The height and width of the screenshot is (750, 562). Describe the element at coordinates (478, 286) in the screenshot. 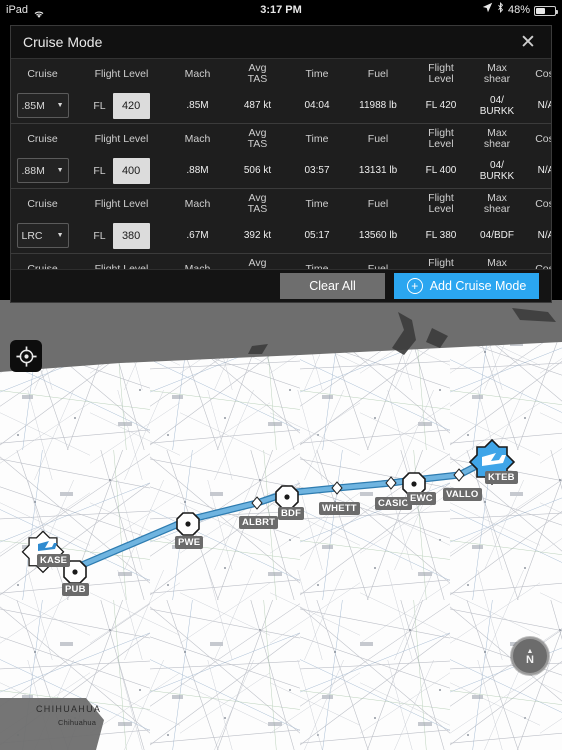

I see `add-cruise-mode-label: Add Cruise Mode` at that location.